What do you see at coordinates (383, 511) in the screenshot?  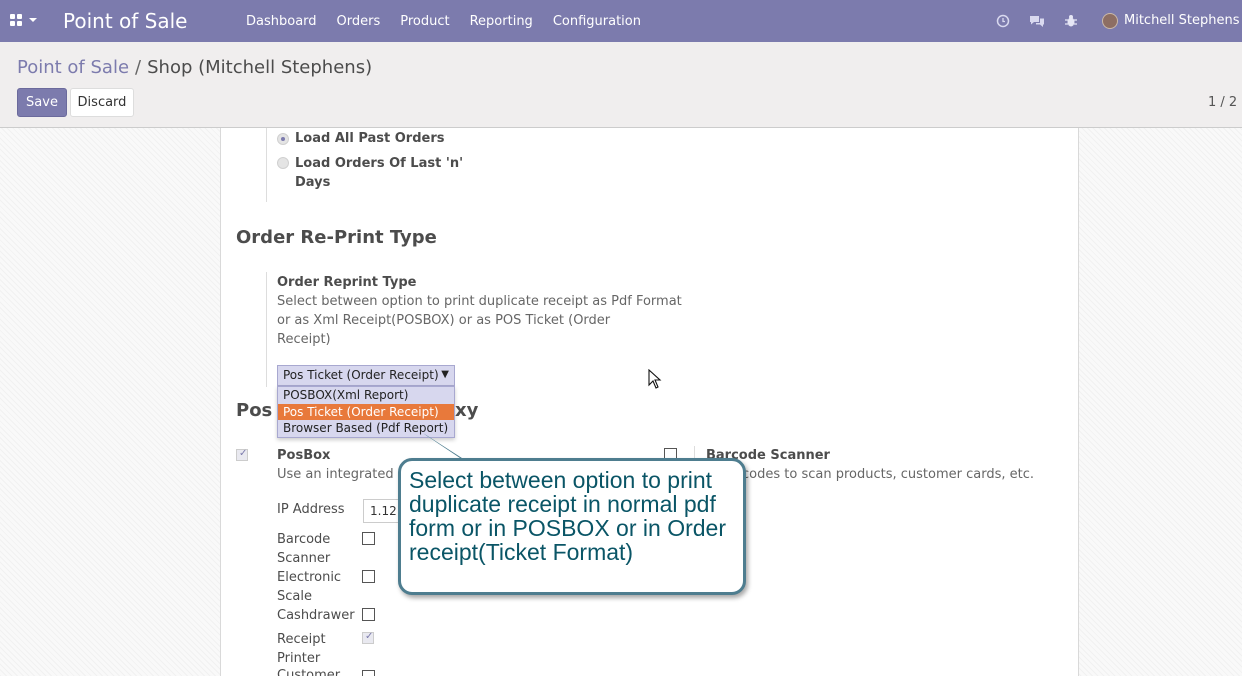 I see `ip-address-input: 1.12.` at bounding box center [383, 511].